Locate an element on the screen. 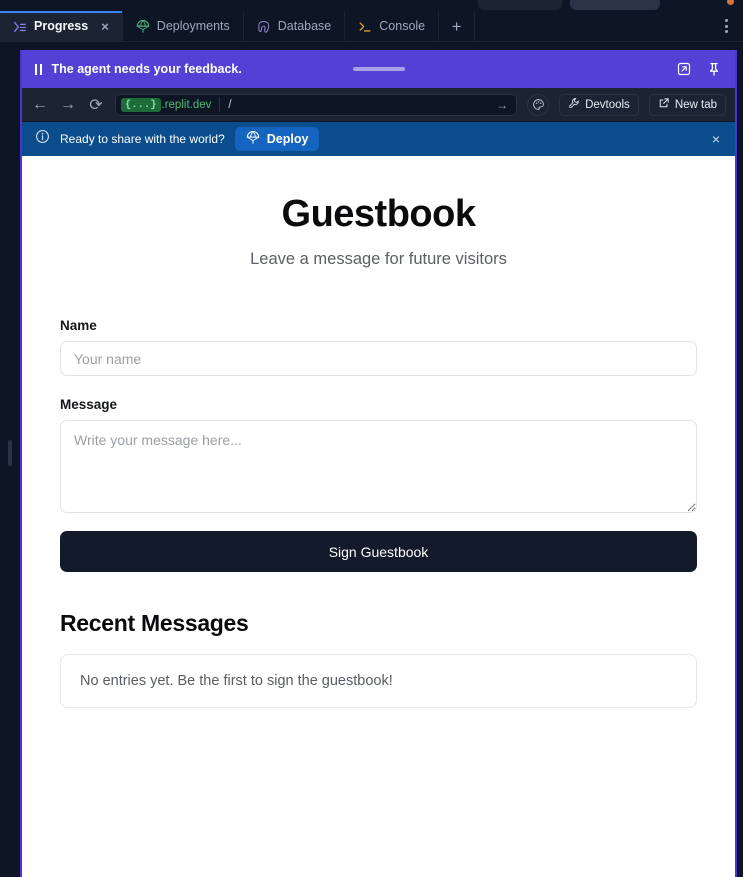 This screenshot has width=743, height=877. tab-console: Console is located at coordinates (392, 26).